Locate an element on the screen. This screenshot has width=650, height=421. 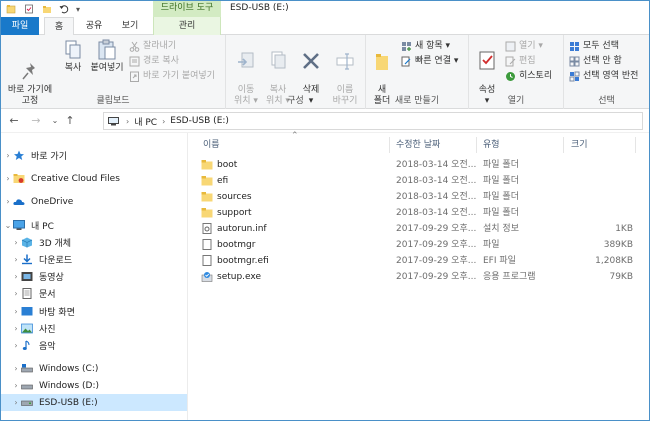
file-size: 79KB is located at coordinates (621, 277).